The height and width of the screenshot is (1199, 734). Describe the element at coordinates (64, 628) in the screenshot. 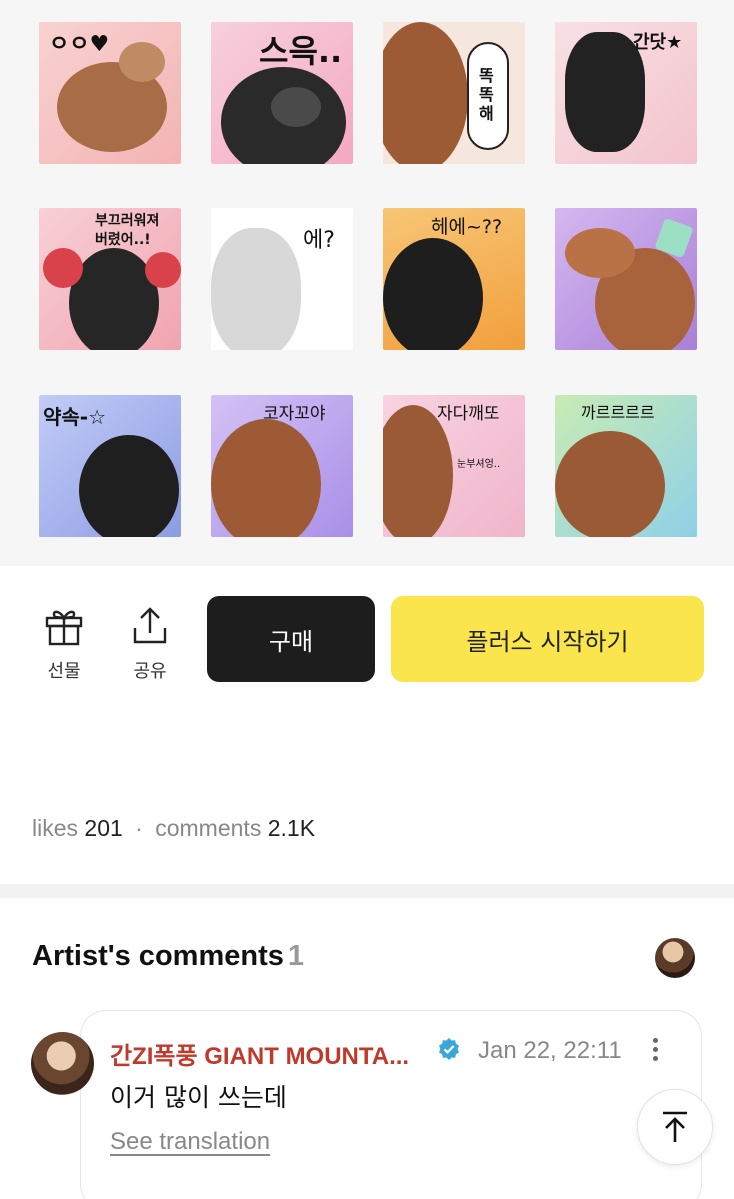

I see `gift-icon` at that location.